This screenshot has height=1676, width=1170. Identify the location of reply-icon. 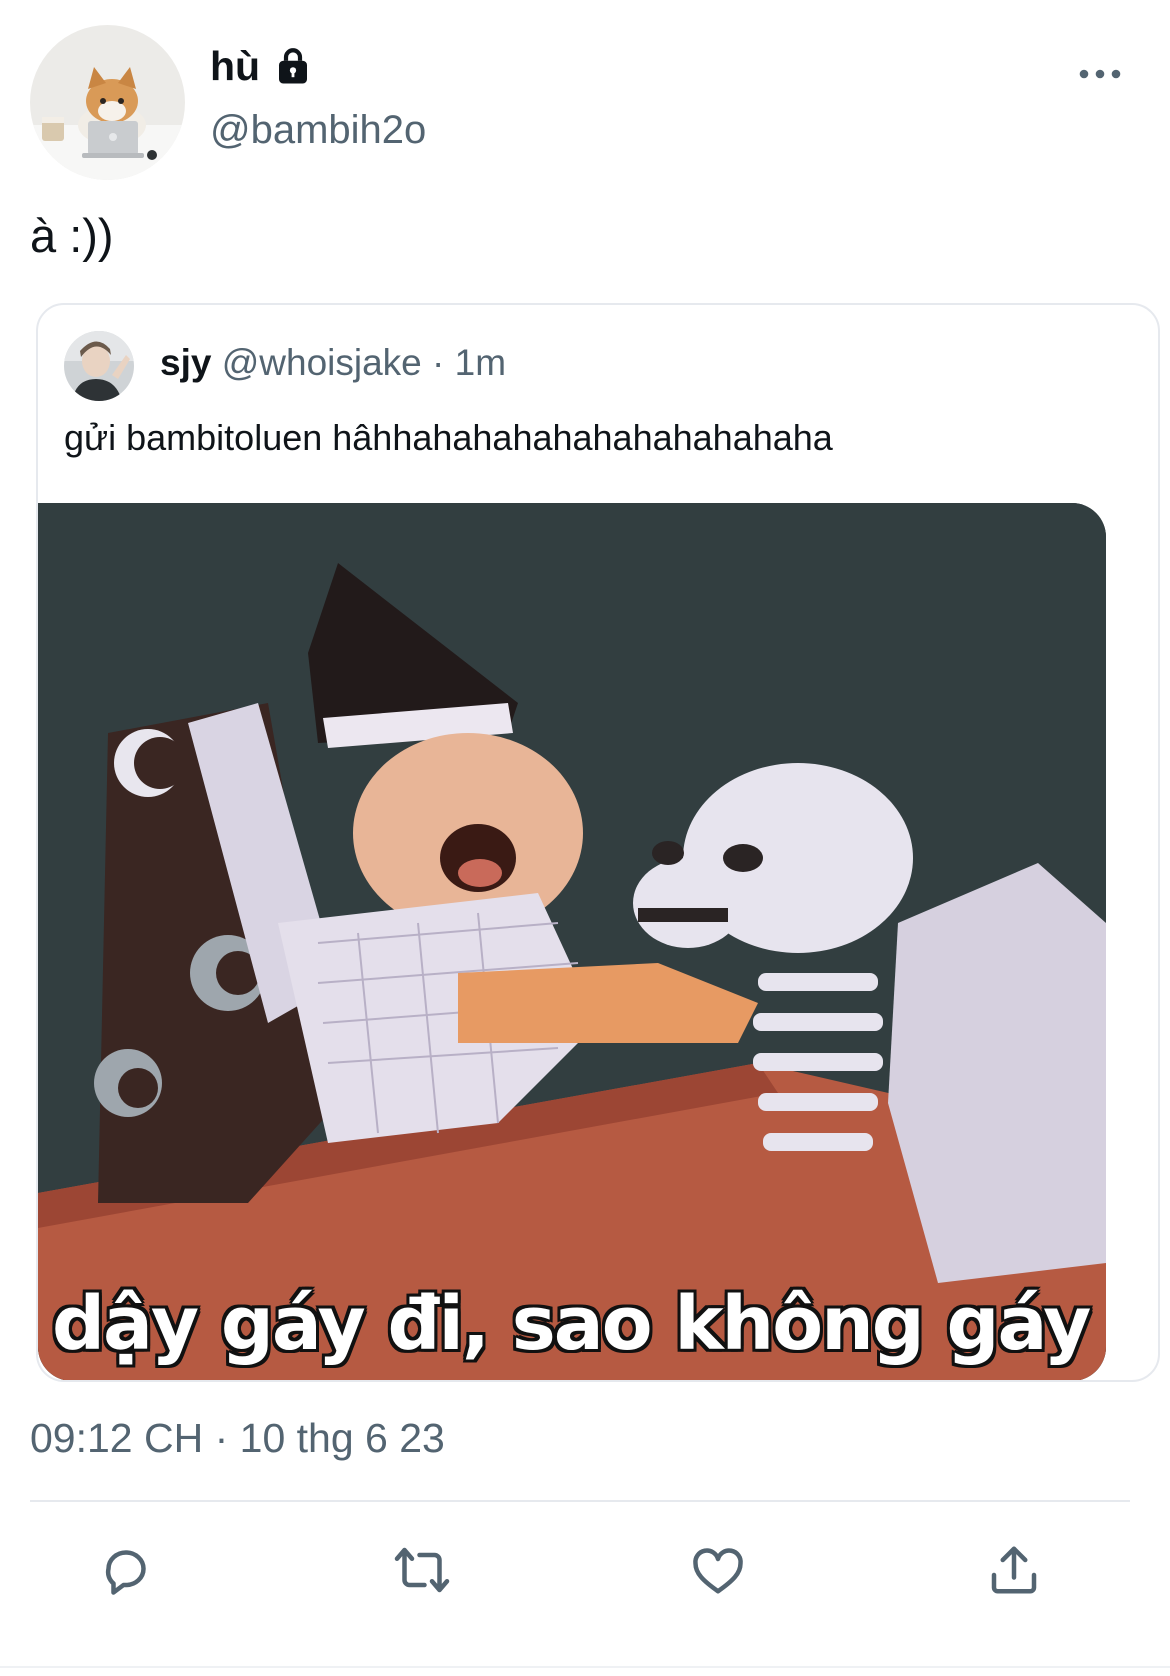
(125, 1572).